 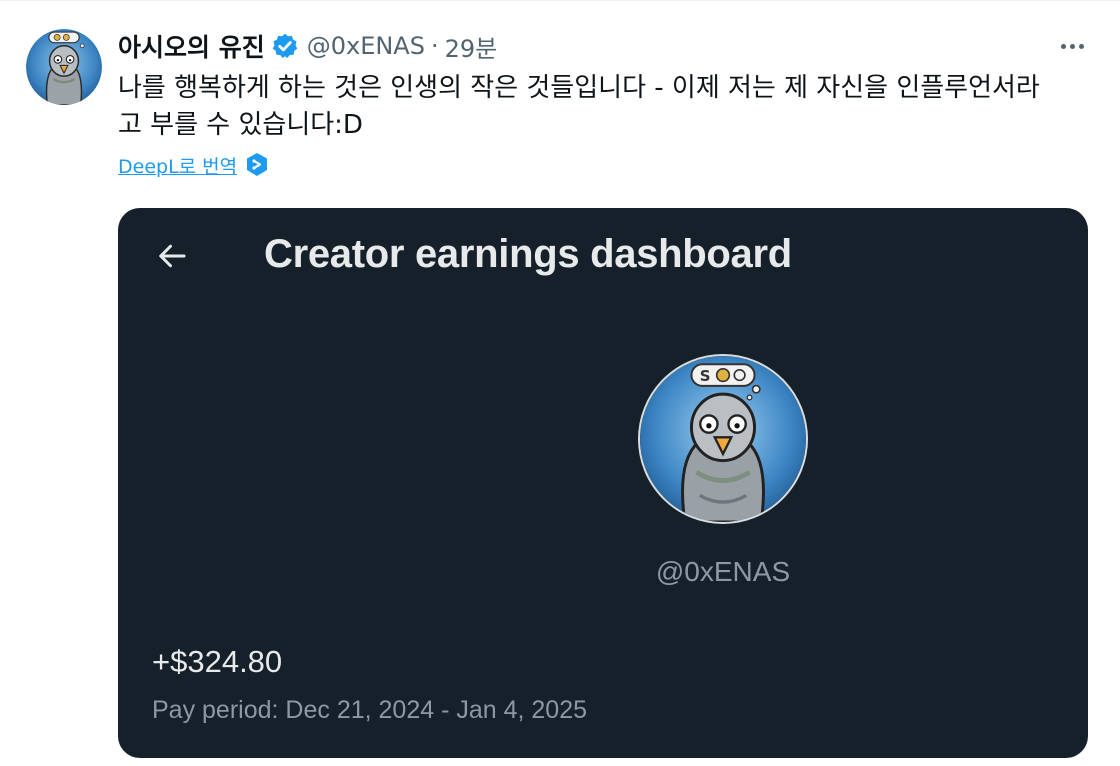 I want to click on top-divider, so click(x=560, y=0).